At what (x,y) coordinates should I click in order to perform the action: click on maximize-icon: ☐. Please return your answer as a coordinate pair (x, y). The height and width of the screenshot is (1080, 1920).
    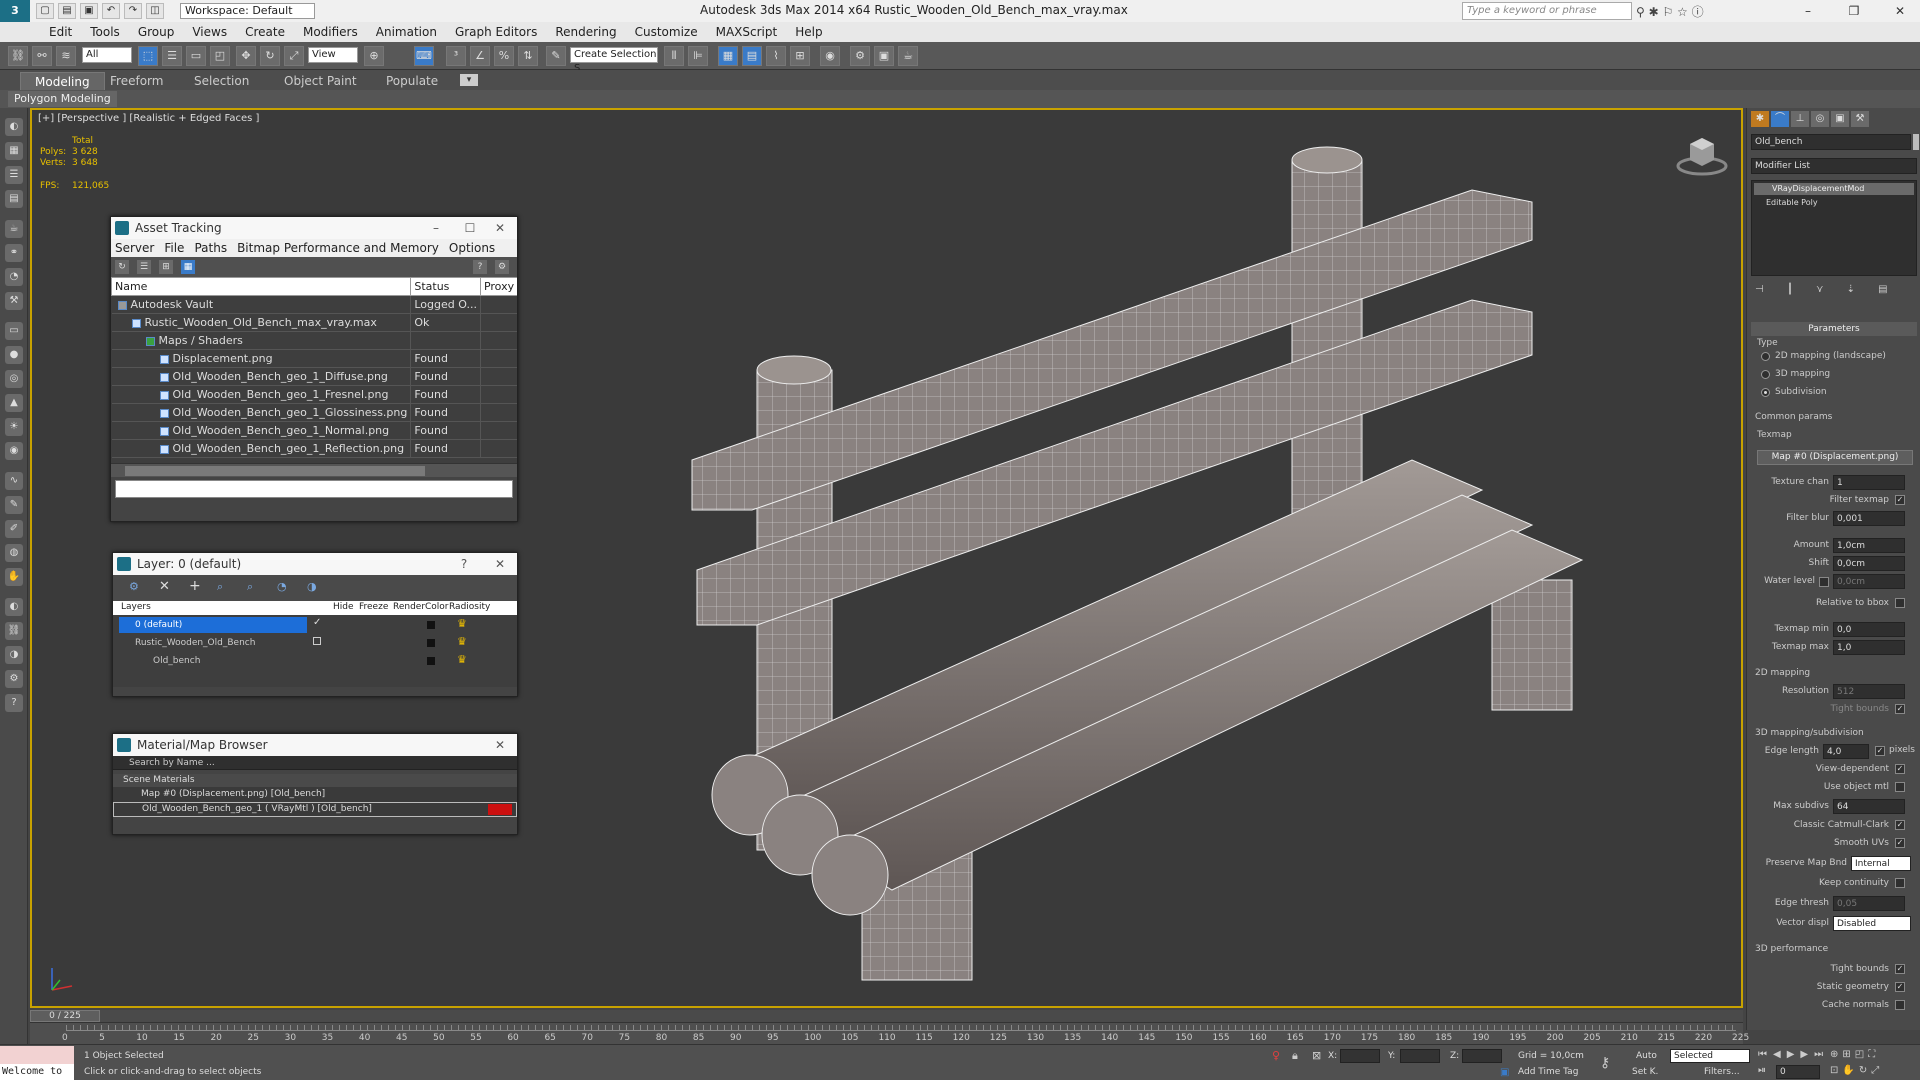
    Looking at the image, I should click on (470, 228).